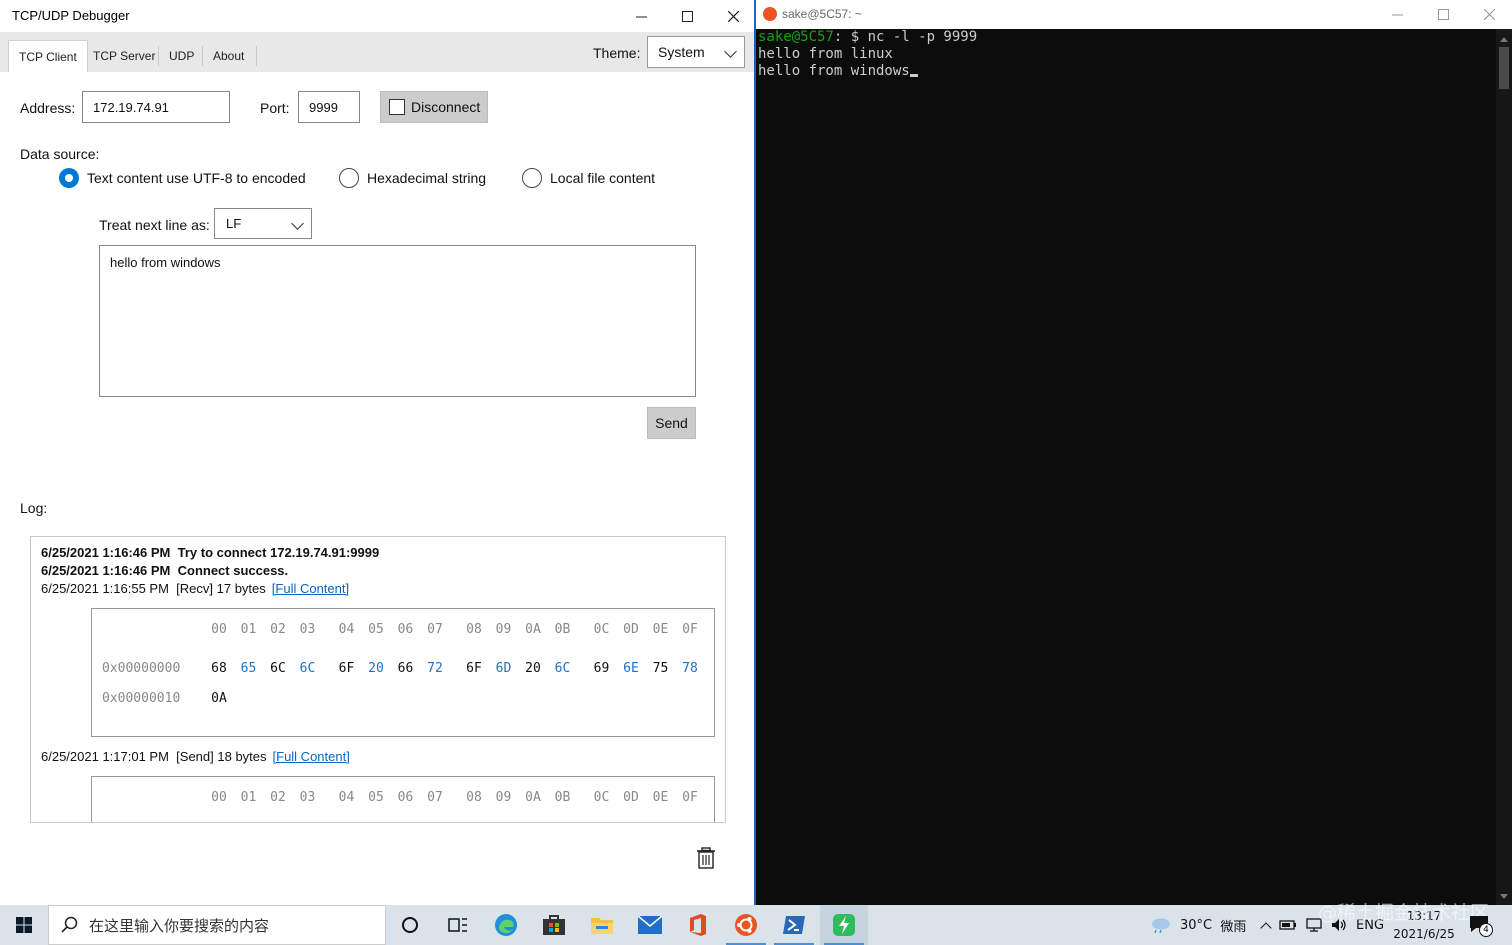  I want to click on hex-byte: 04, so click(346, 629).